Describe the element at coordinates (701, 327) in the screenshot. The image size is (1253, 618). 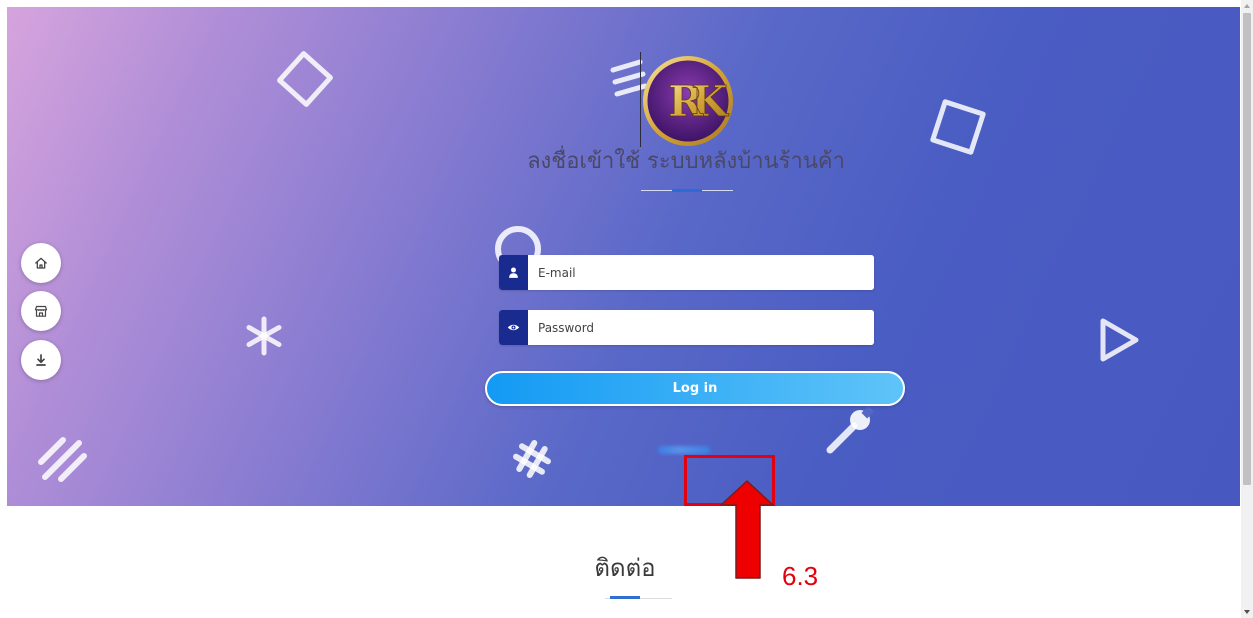
I see `password-input` at that location.